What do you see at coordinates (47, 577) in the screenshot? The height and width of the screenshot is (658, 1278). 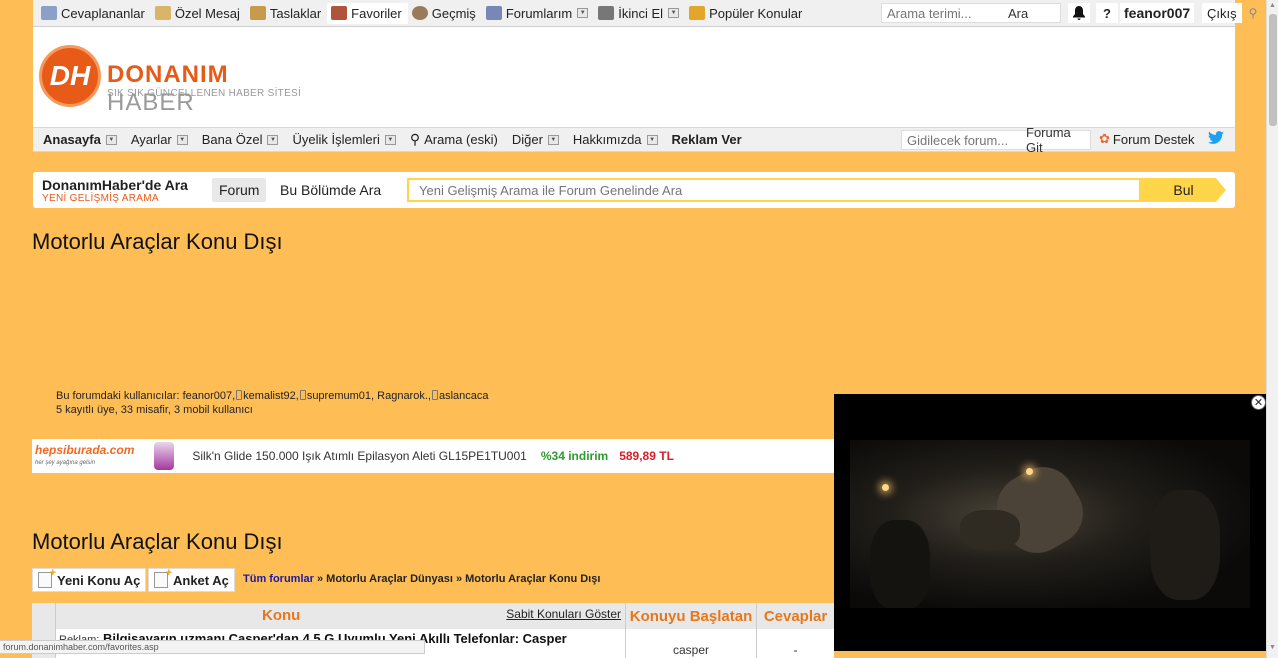 I see `new-document-icon` at bounding box center [47, 577].